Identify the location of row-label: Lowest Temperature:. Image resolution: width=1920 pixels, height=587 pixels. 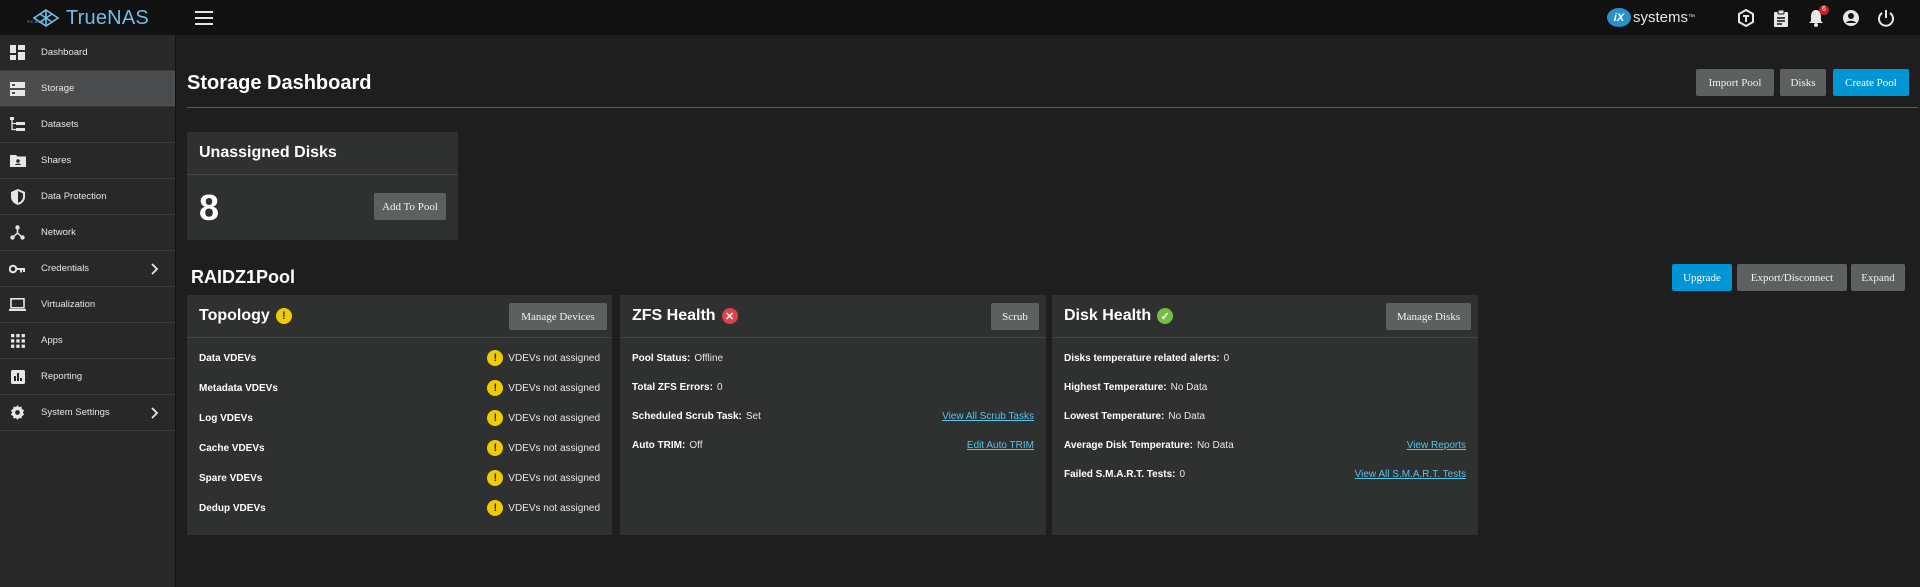
(1114, 416).